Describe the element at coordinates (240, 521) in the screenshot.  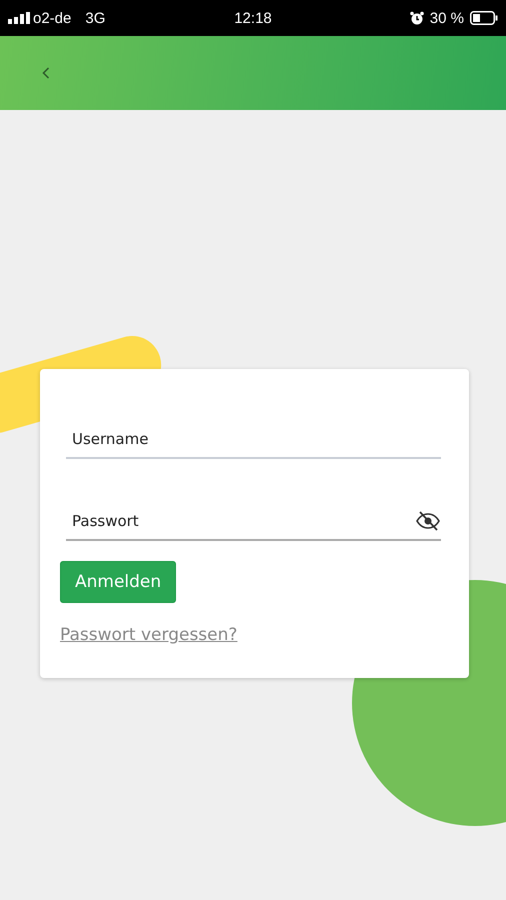
I see `password-field: Passwort` at that location.